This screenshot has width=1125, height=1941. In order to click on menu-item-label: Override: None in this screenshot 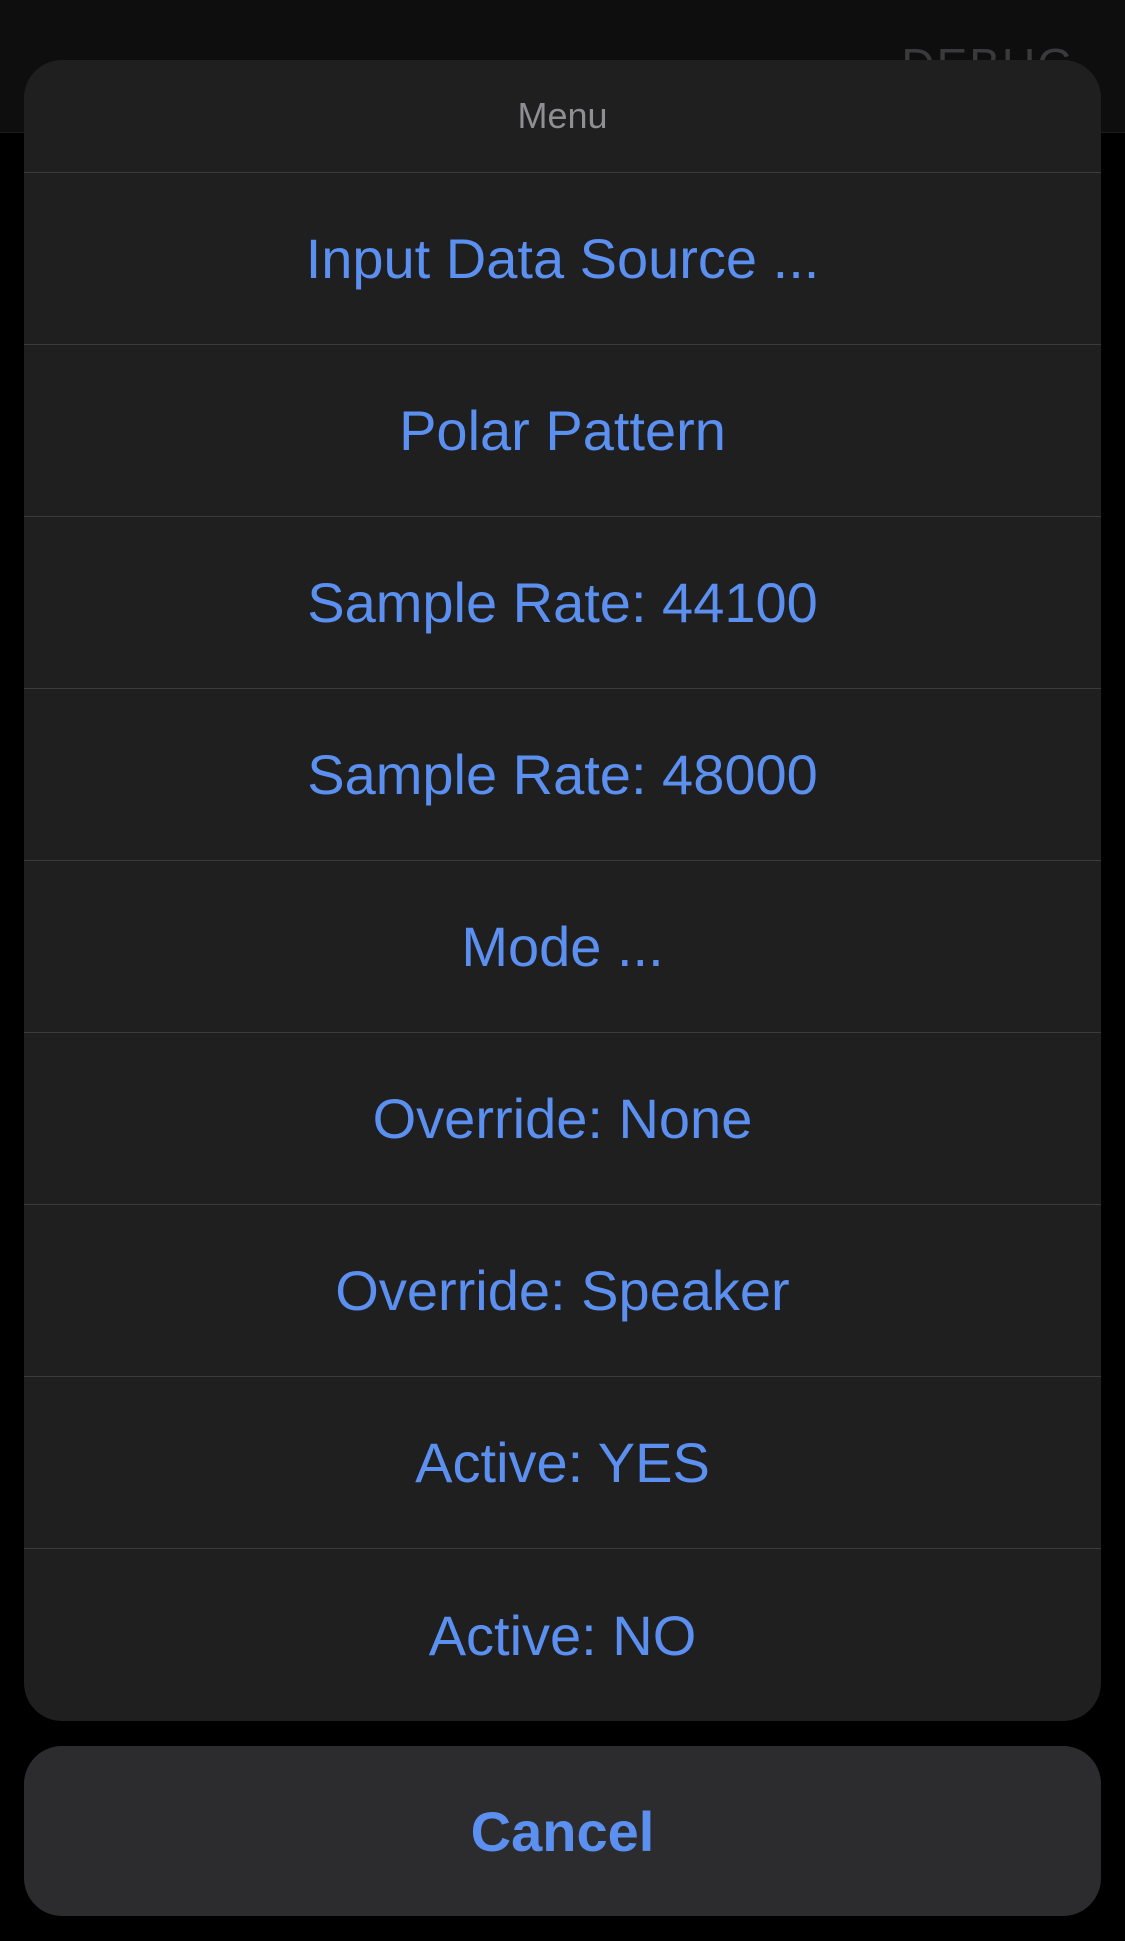, I will do `click(562, 1118)`.